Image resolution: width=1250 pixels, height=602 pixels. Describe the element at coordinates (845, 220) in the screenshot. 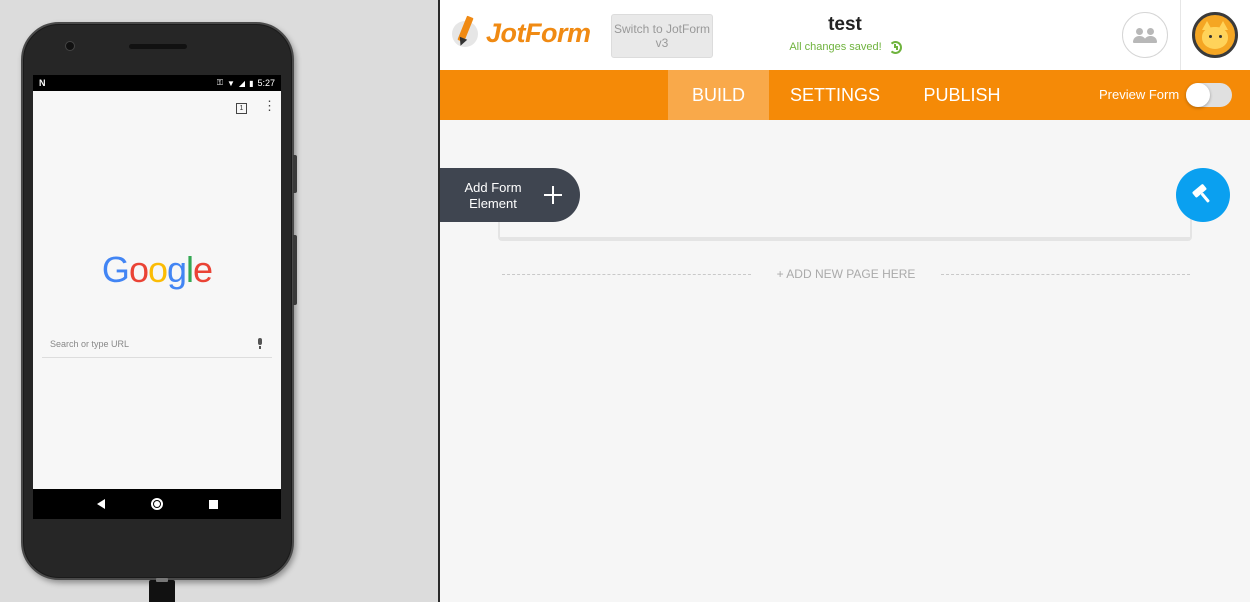

I see `form-canvas-card` at that location.